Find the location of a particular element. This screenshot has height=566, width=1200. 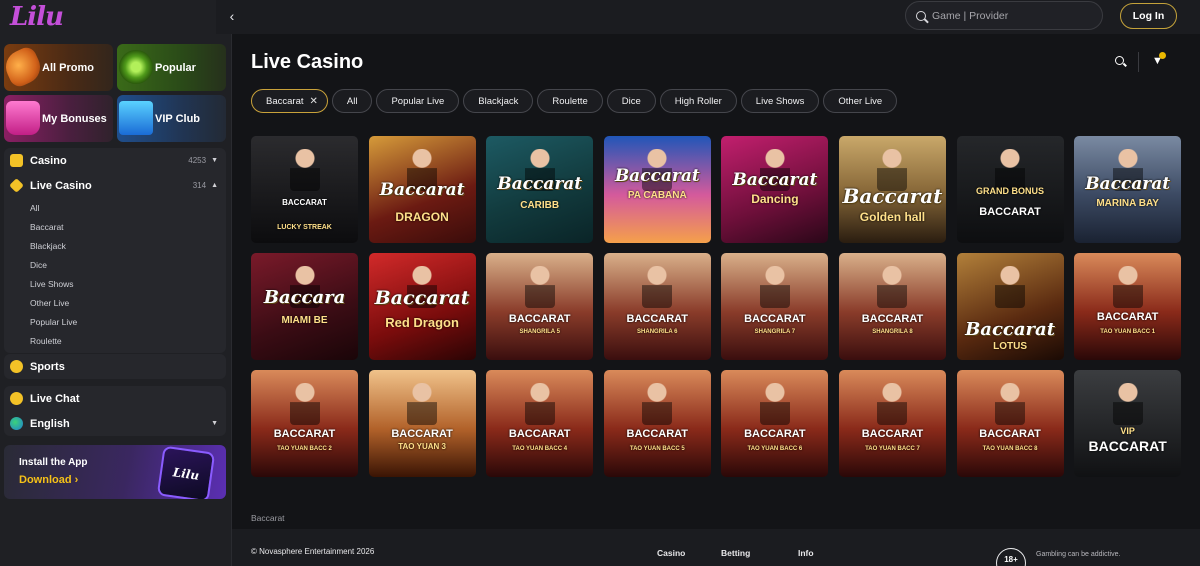

game-tile: BACCARAT TAO YUAN BACC 2 is located at coordinates (304, 423).